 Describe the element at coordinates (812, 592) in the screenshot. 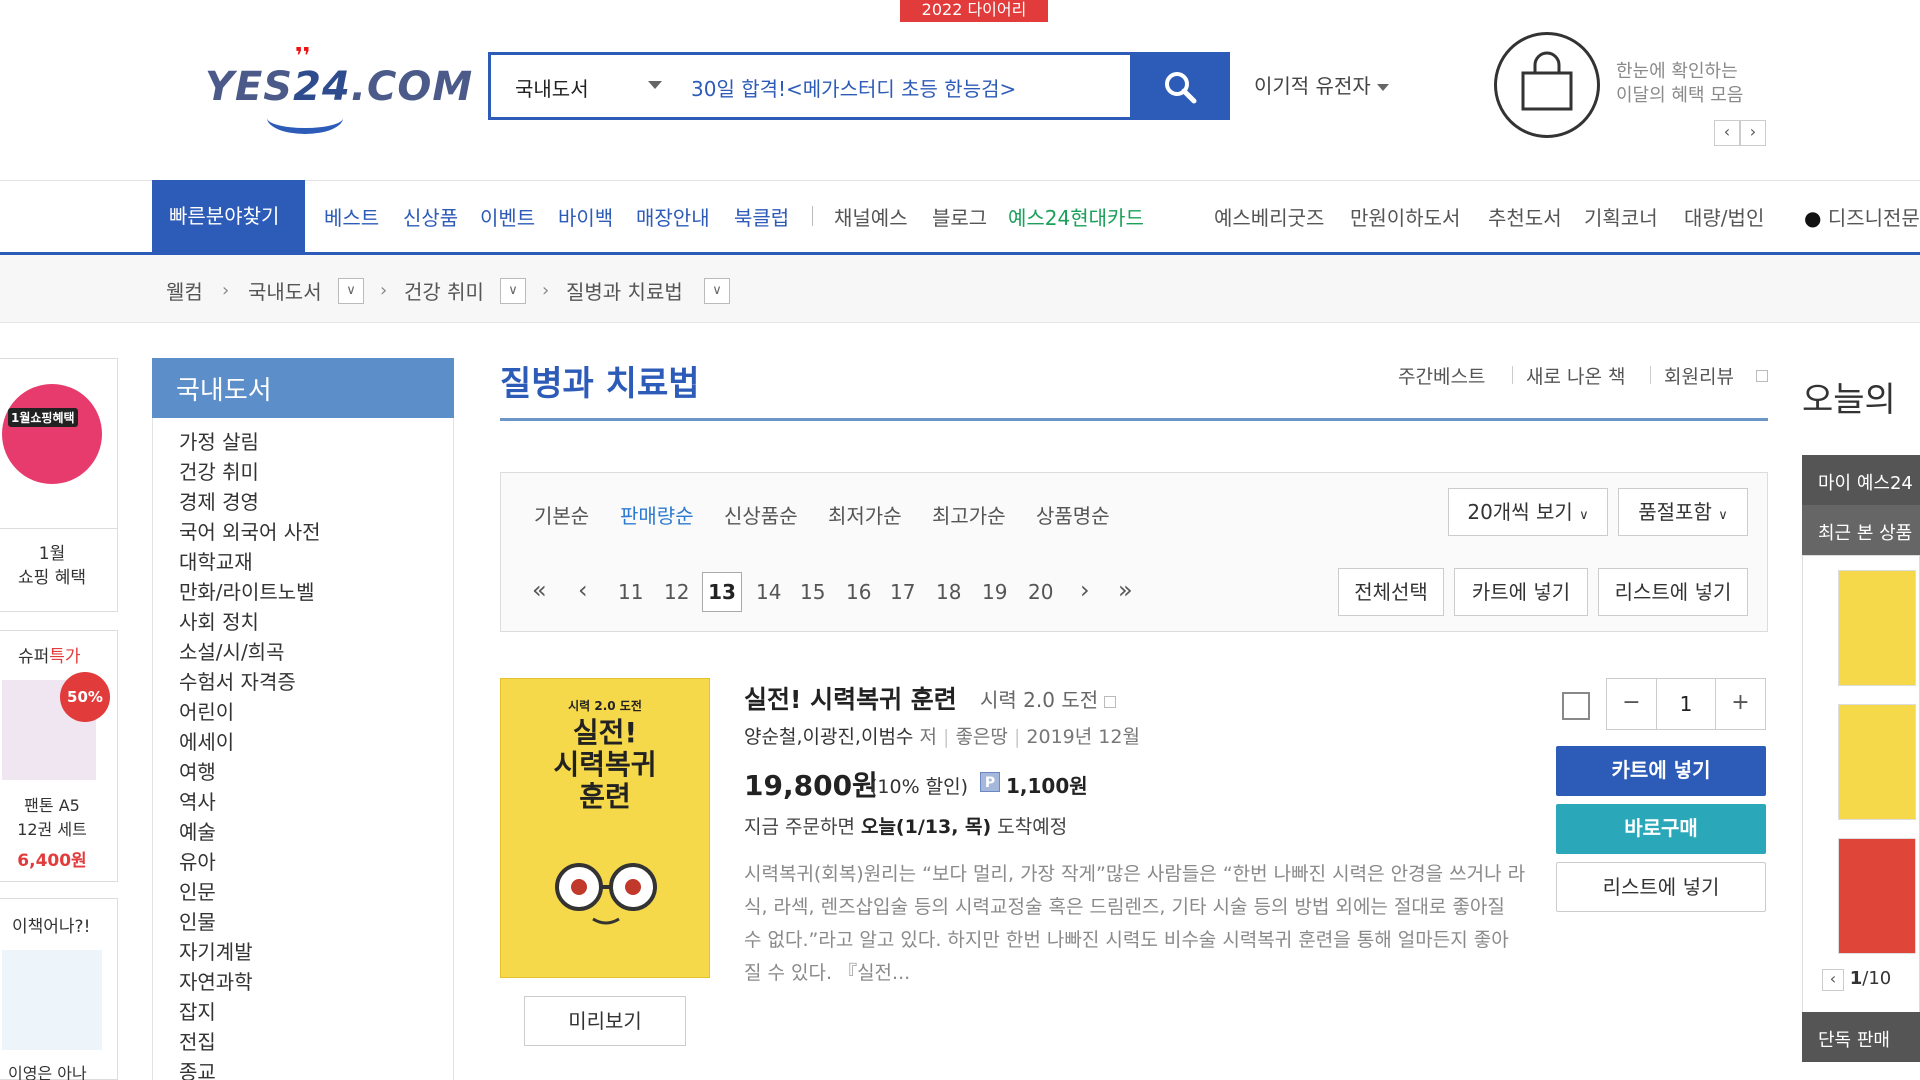

I see `page-link: 15` at that location.